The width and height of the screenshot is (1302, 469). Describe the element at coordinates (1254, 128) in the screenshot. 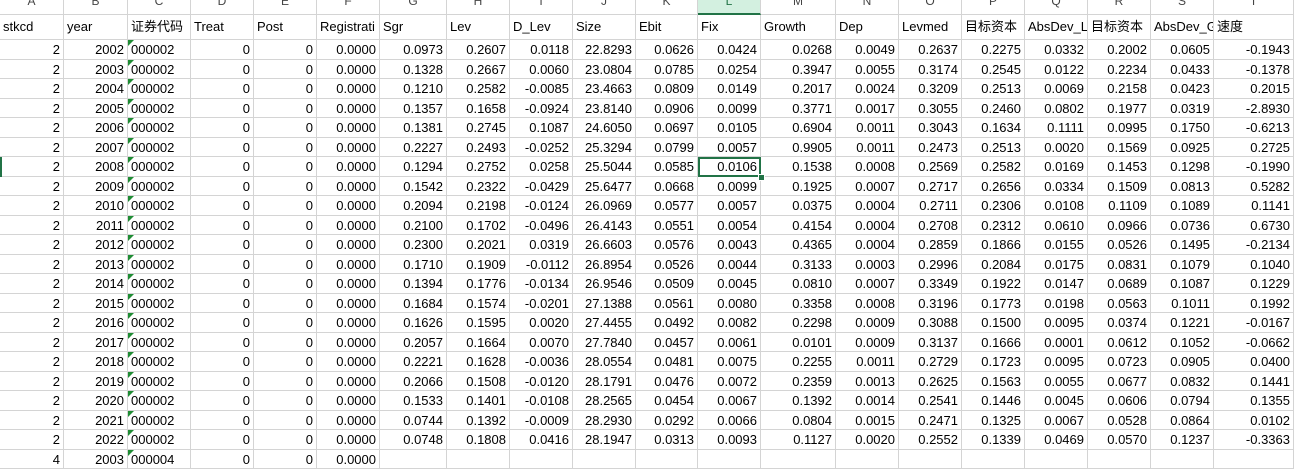

I see `table-cell: -0.6213` at that location.